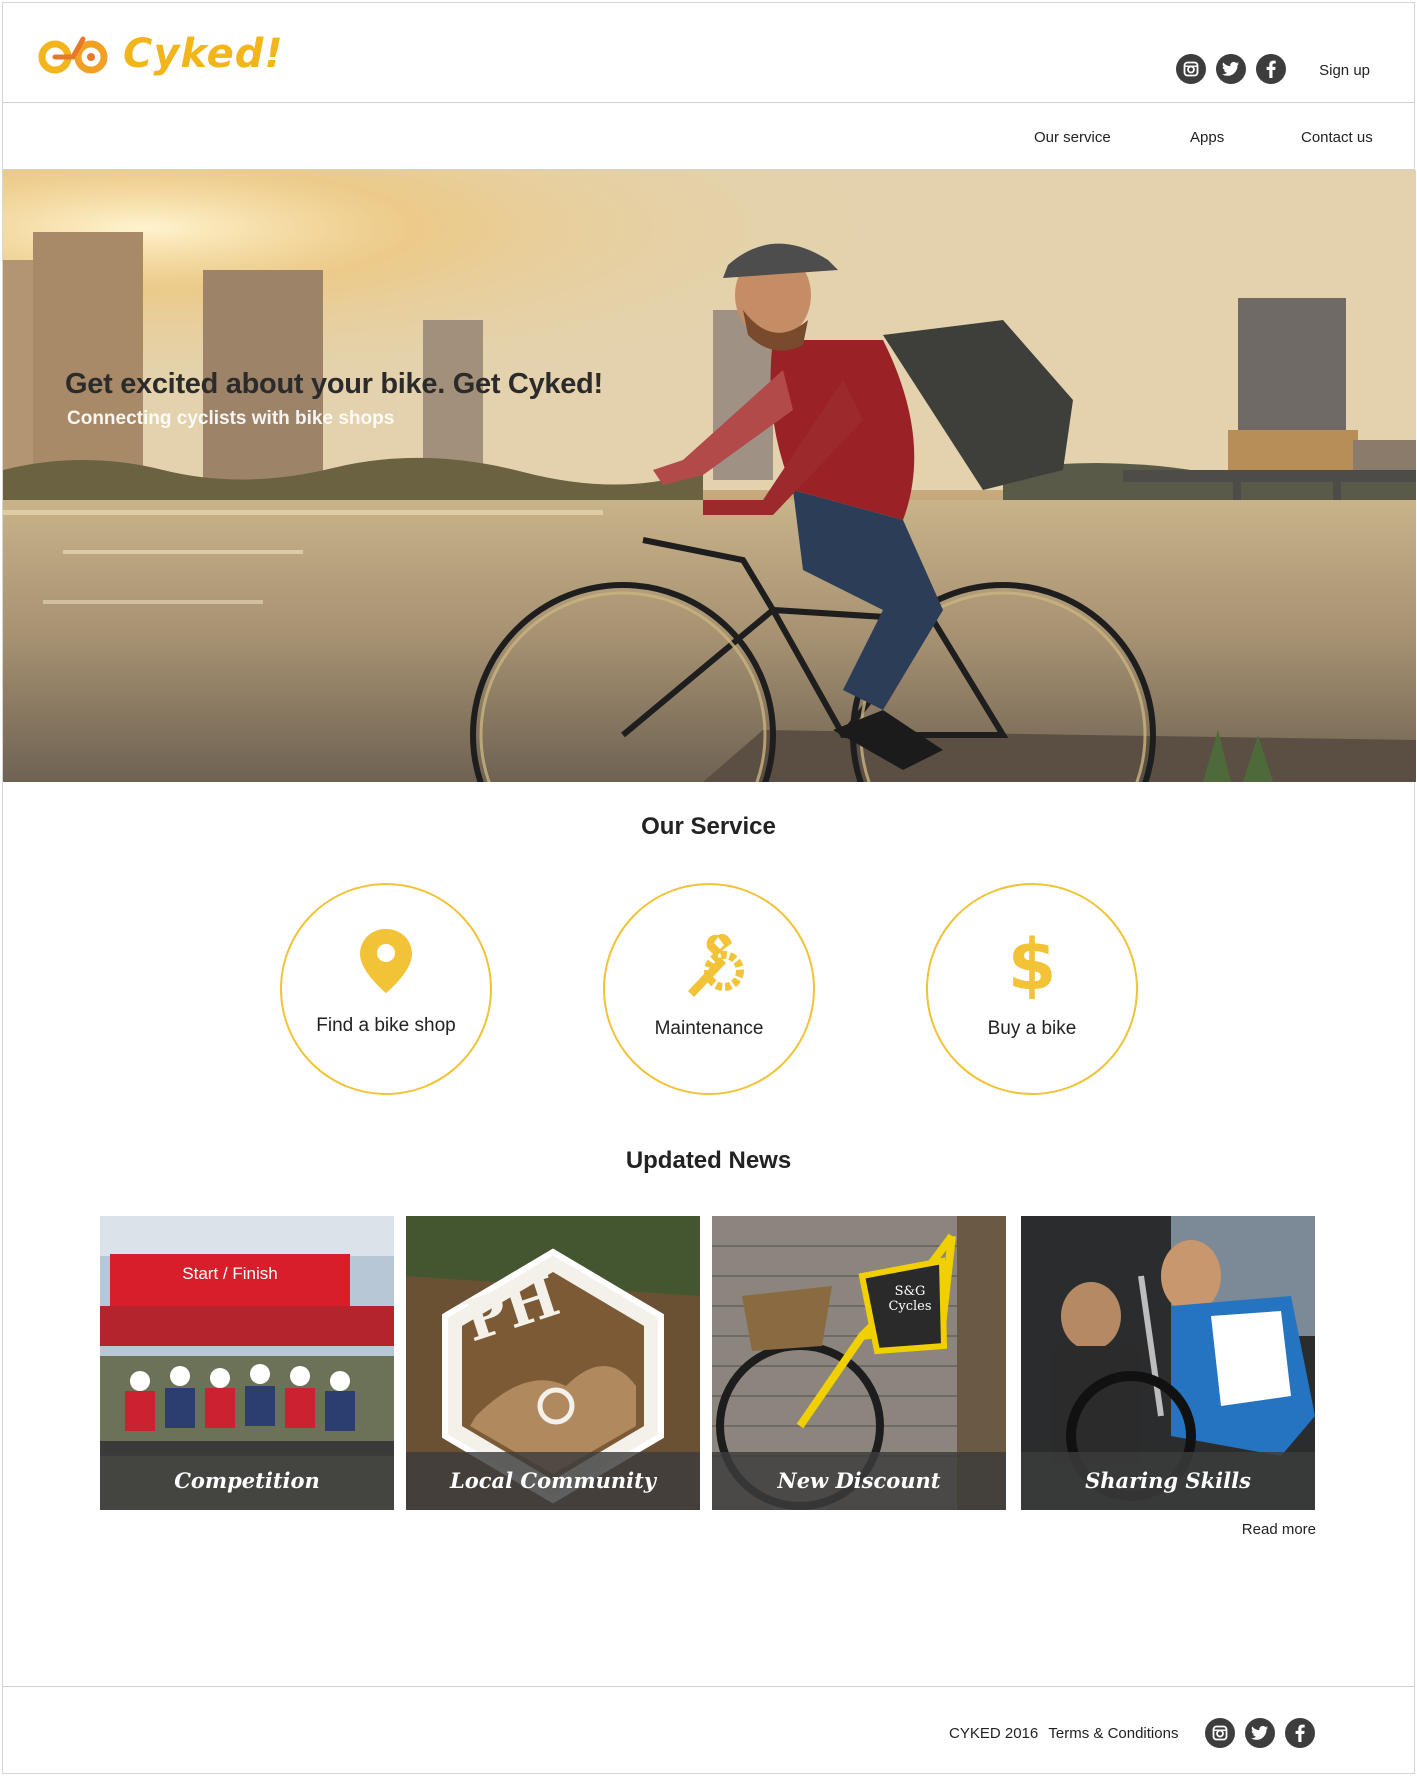 The height and width of the screenshot is (1776, 1417). I want to click on hero-subtitle: Connecting cyclists with bike shops, so click(231, 418).